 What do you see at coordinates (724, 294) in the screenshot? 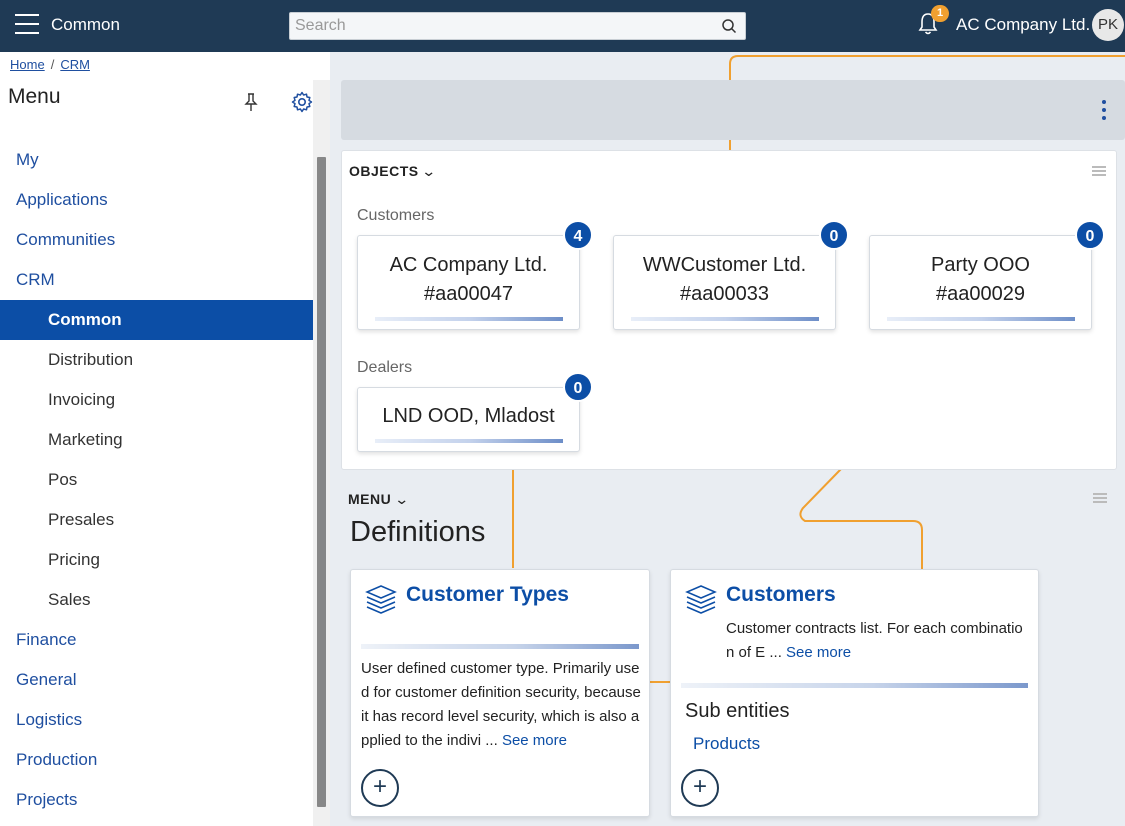
I see `customer-code: #aa00033` at bounding box center [724, 294].